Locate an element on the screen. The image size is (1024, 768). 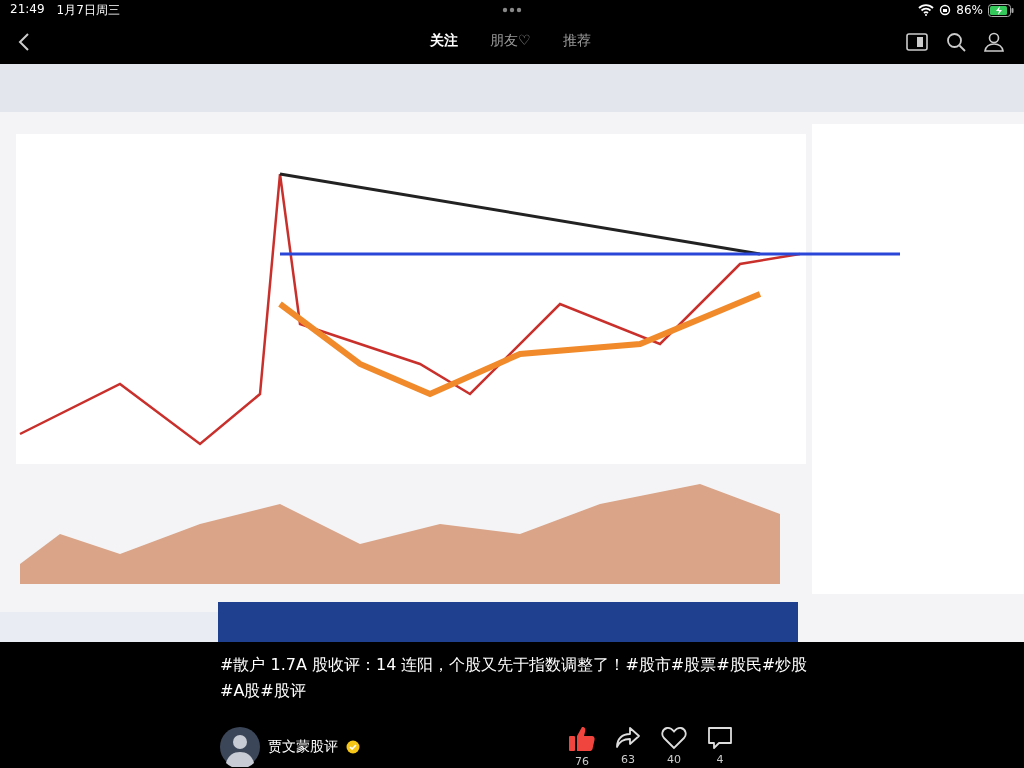
post-caption: #散户 1.7A 股收评：14 连阳，个股又先于指数调整了！#股市#股票#股民#炒股#A股#股评 is located at coordinates (514, 678).